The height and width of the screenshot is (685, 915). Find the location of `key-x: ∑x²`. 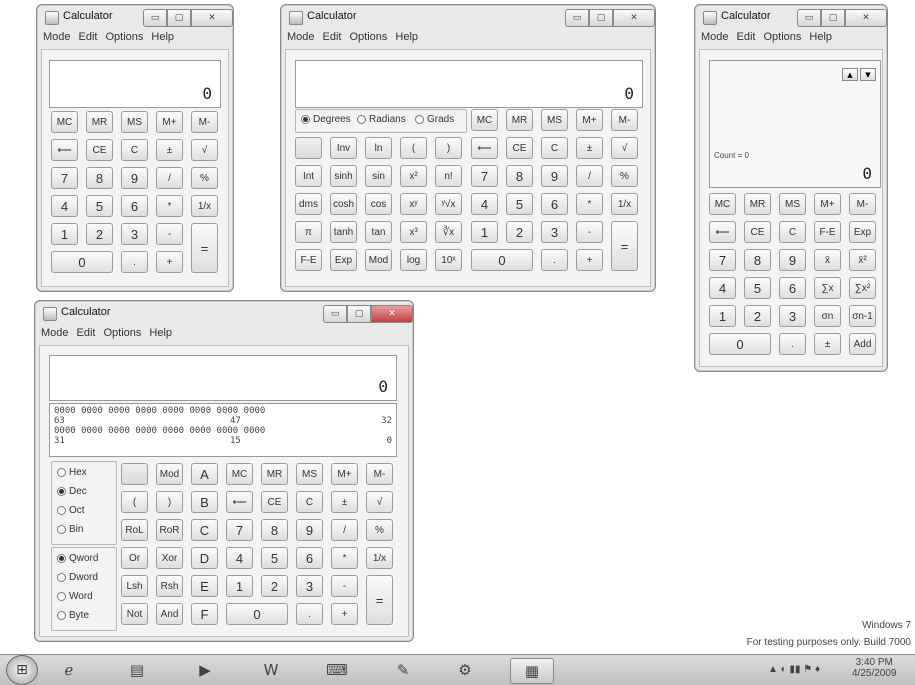

key-x: ∑x² is located at coordinates (862, 288).